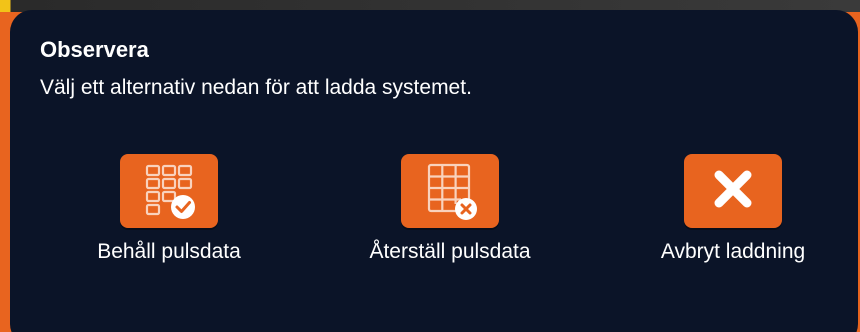  I want to click on reset-pulse-data-icon-button, so click(450, 191).